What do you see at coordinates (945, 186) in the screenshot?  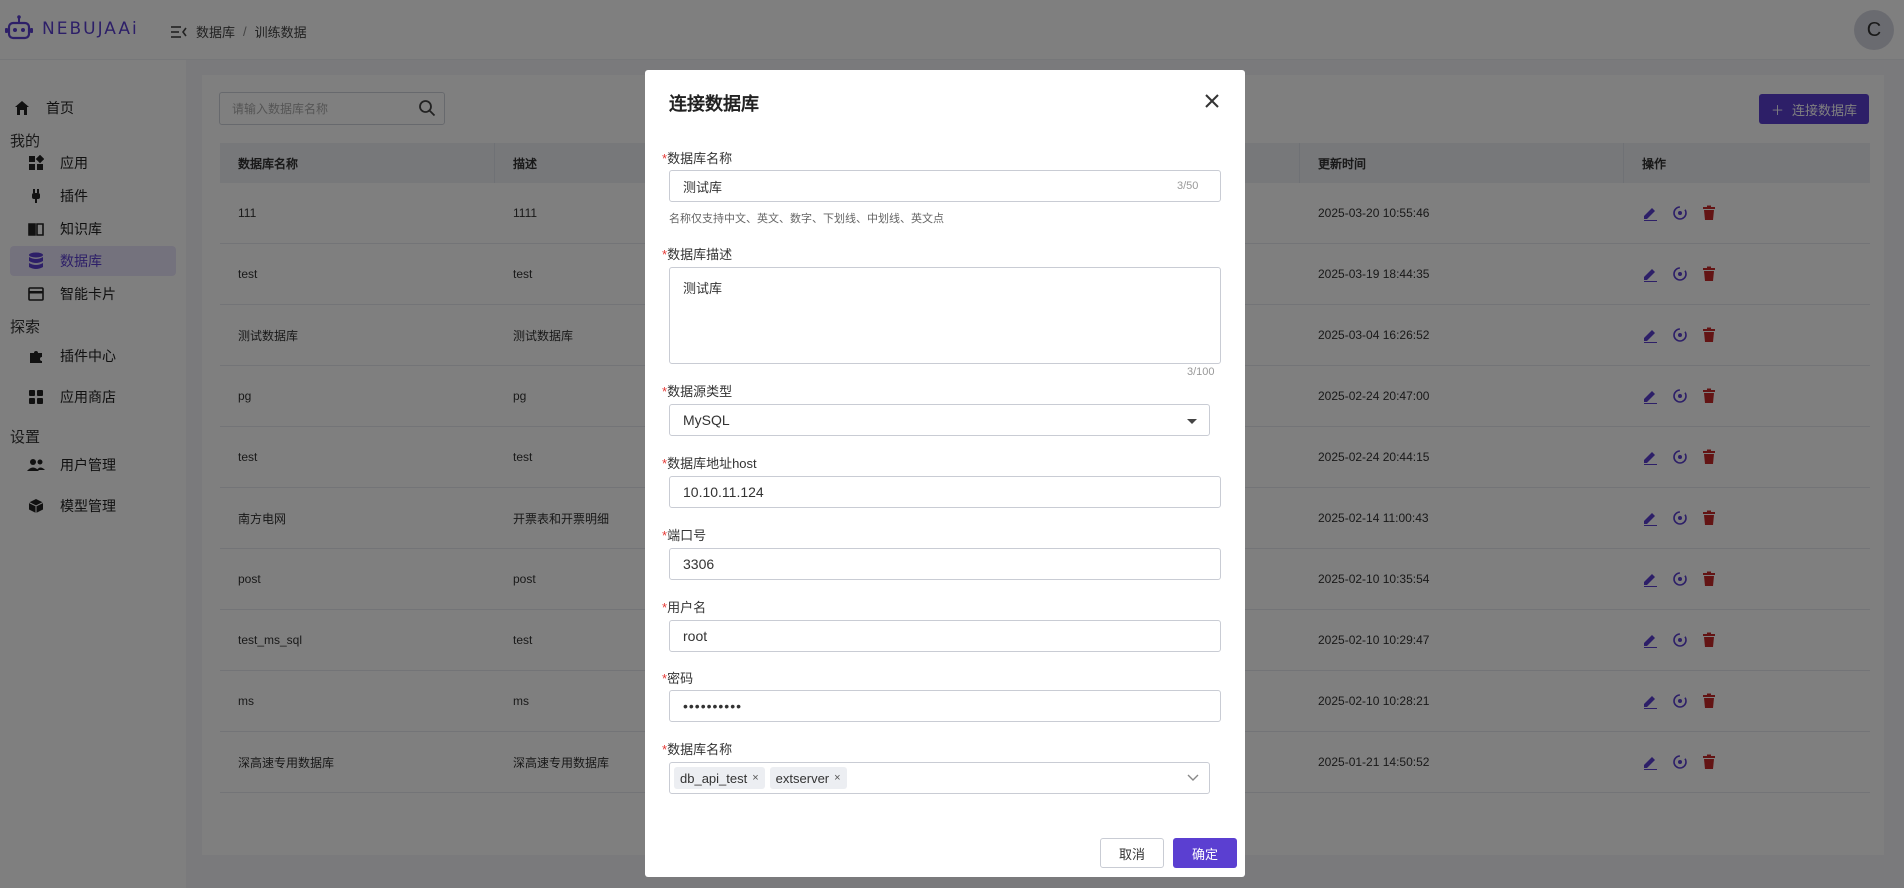 I see `db-name-input: 测试库` at bounding box center [945, 186].